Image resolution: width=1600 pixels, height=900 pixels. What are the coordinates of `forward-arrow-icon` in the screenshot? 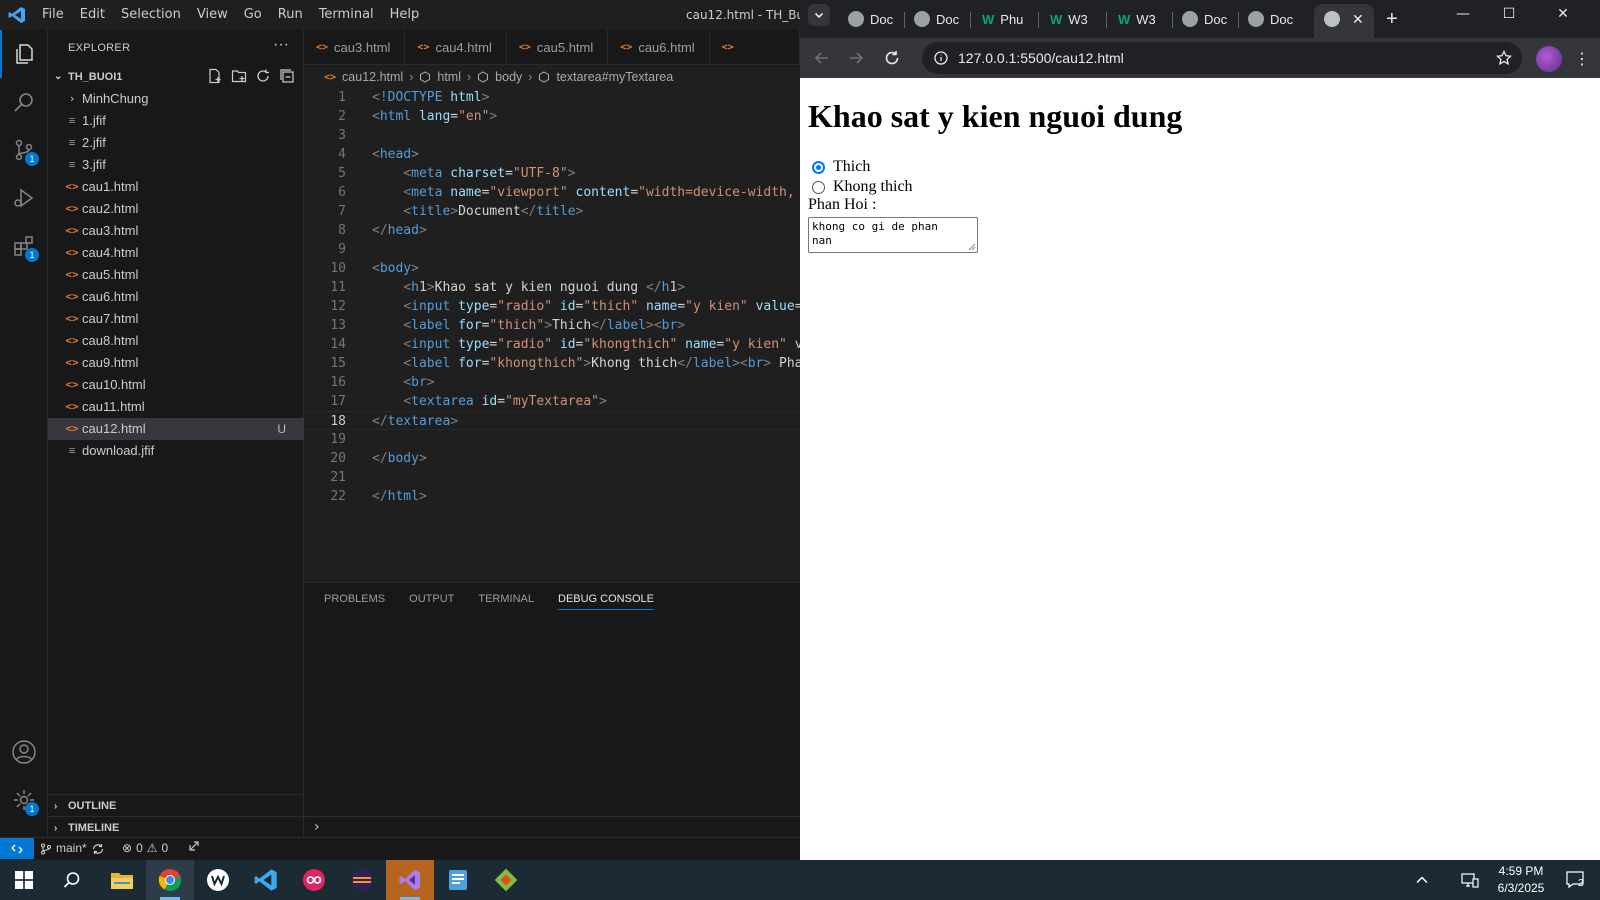 It's located at (856, 58).